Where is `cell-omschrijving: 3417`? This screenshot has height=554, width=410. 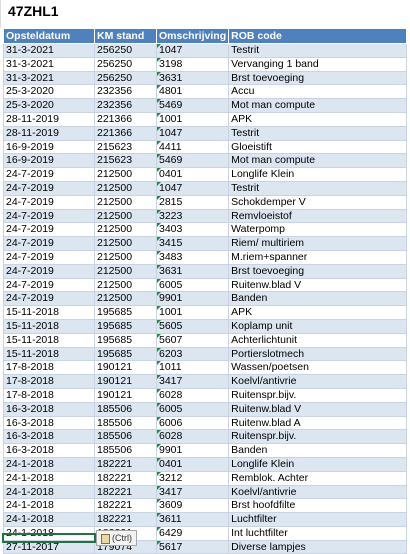 cell-omschrijving: 3417 is located at coordinates (192, 381).